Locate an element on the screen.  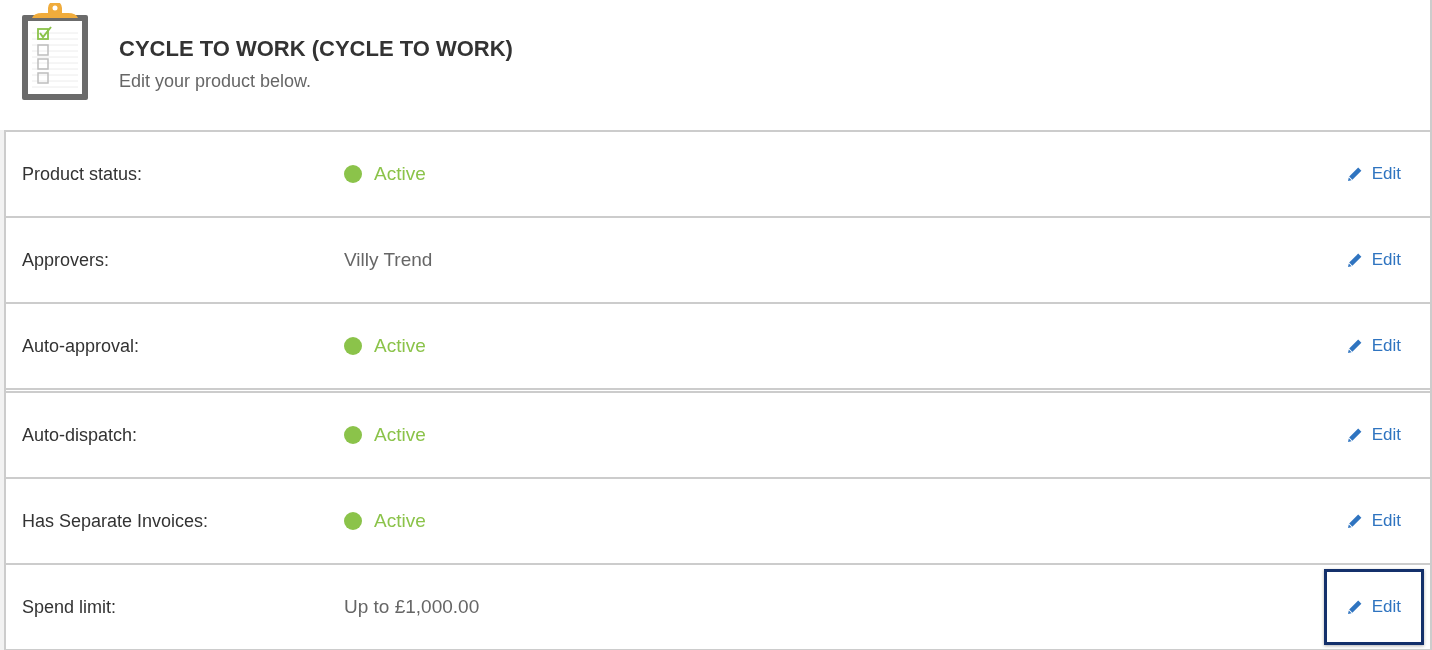
field-label: Auto-approval: is located at coordinates (81, 346).